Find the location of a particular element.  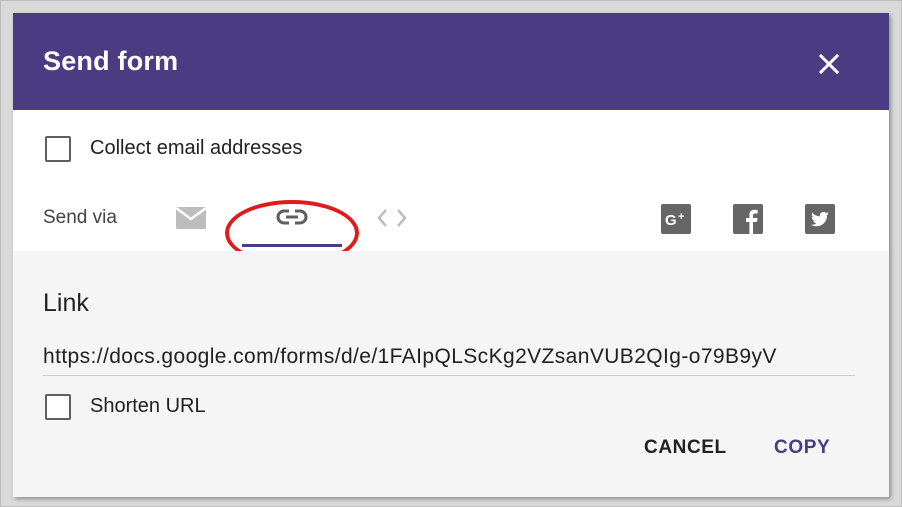

cancel-button: CANCEL is located at coordinates (685, 448).